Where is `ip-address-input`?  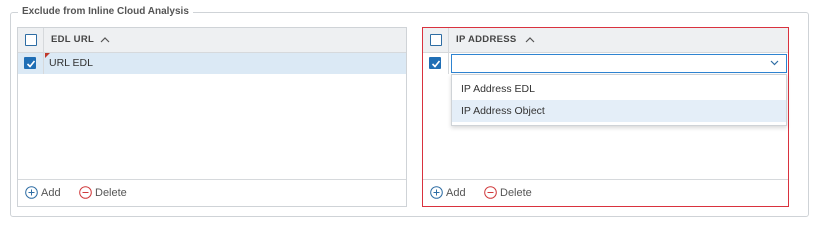 ip-address-input is located at coordinates (606, 63).